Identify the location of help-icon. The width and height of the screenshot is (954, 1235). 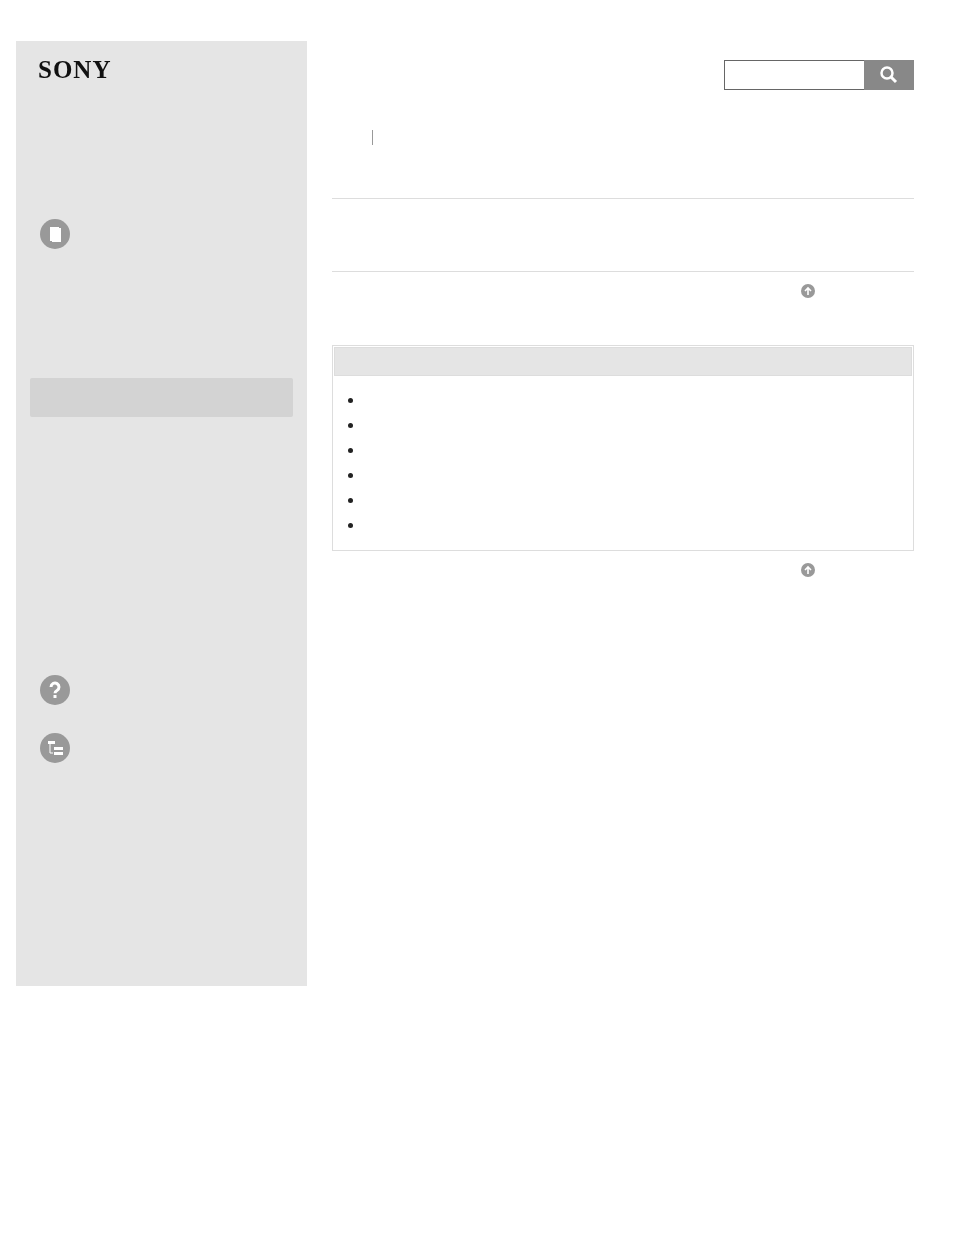
(55, 690).